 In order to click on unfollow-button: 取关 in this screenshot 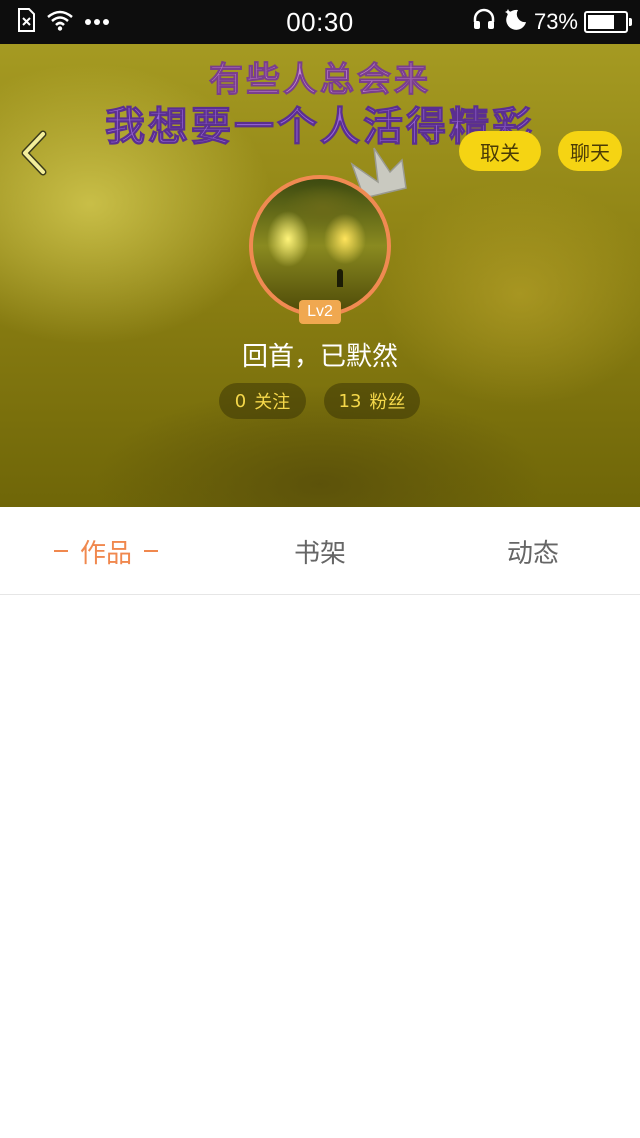, I will do `click(500, 151)`.